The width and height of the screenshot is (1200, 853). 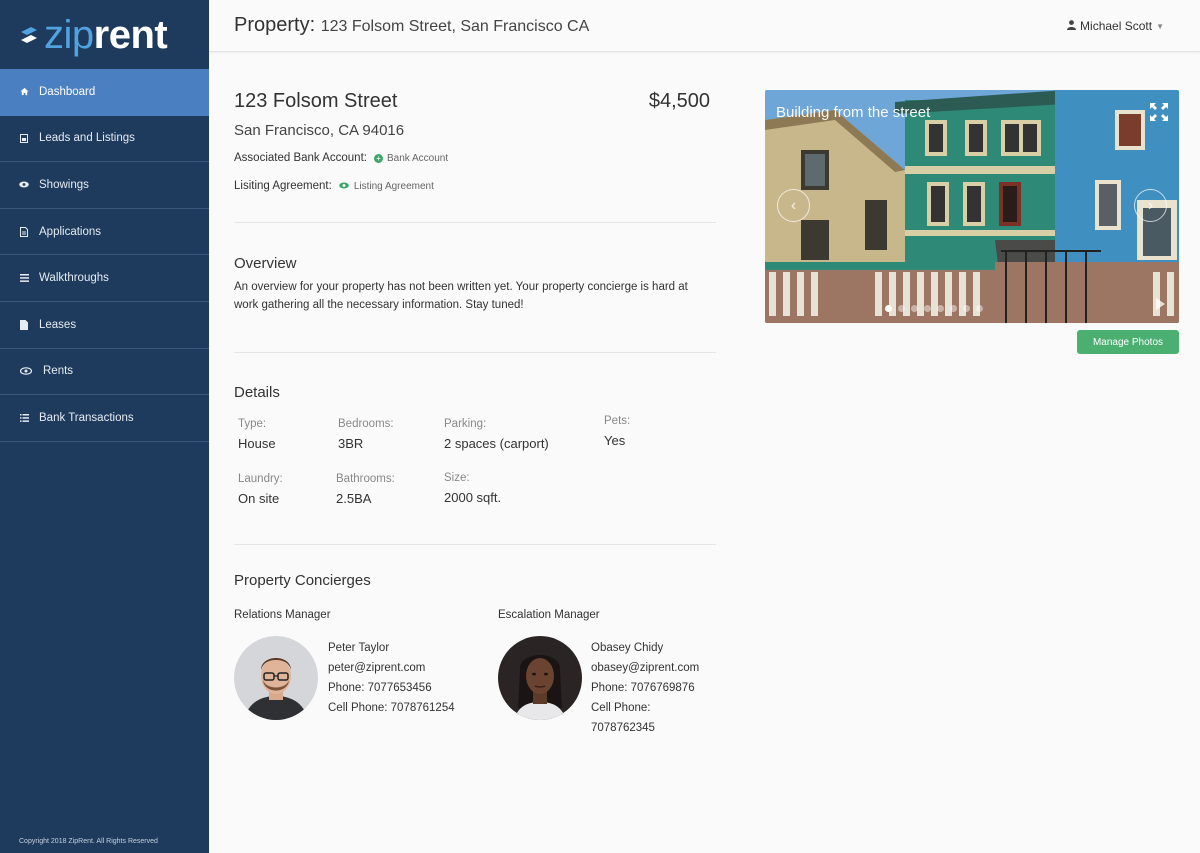 I want to click on overview-title: Overview, so click(x=265, y=263).